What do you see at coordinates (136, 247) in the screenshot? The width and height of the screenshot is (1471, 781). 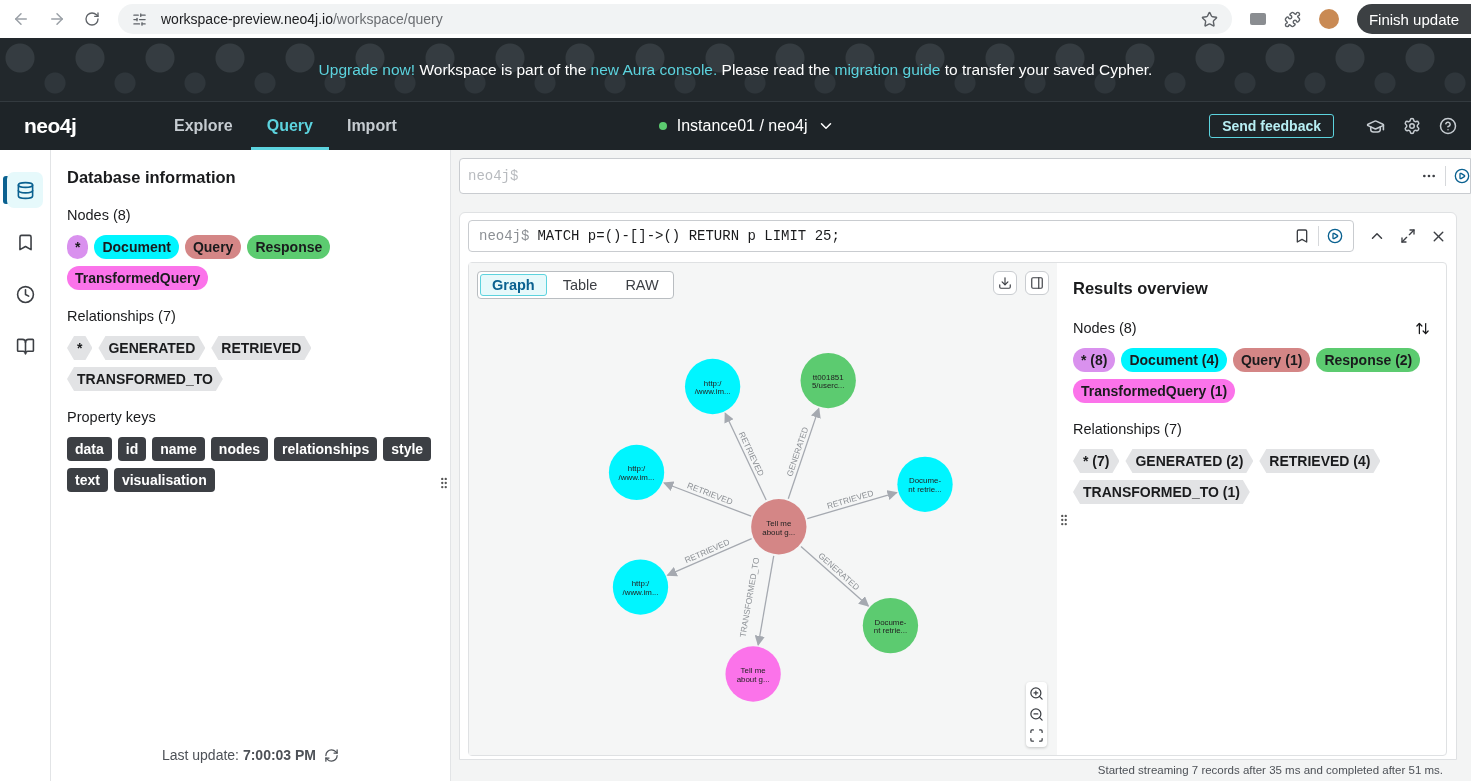 I see `node-label-chip: Document` at bounding box center [136, 247].